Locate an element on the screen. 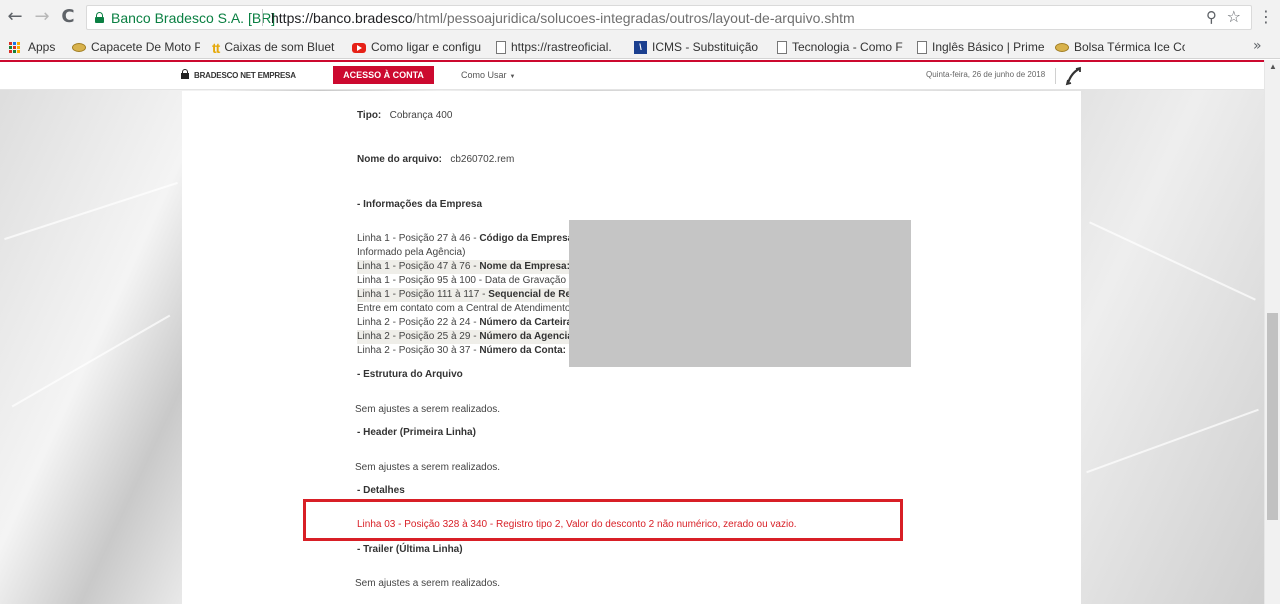 This screenshot has height=604, width=1280. how-to-use-menu: Como Usar ▼ is located at coordinates (488, 75).